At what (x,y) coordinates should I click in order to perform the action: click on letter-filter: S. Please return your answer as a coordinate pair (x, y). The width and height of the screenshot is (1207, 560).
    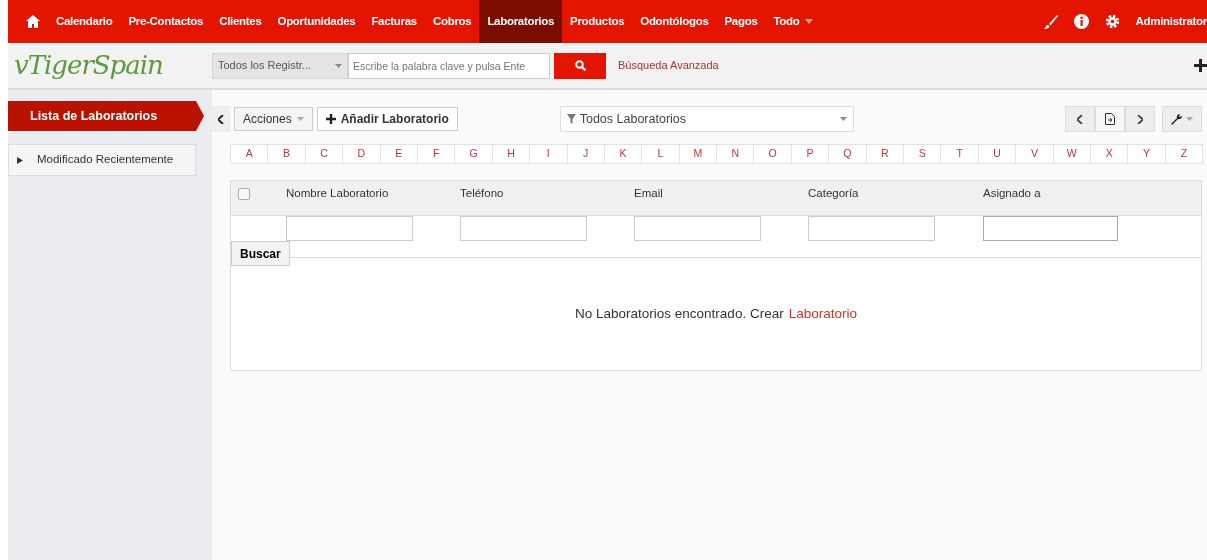
    Looking at the image, I should click on (922, 154).